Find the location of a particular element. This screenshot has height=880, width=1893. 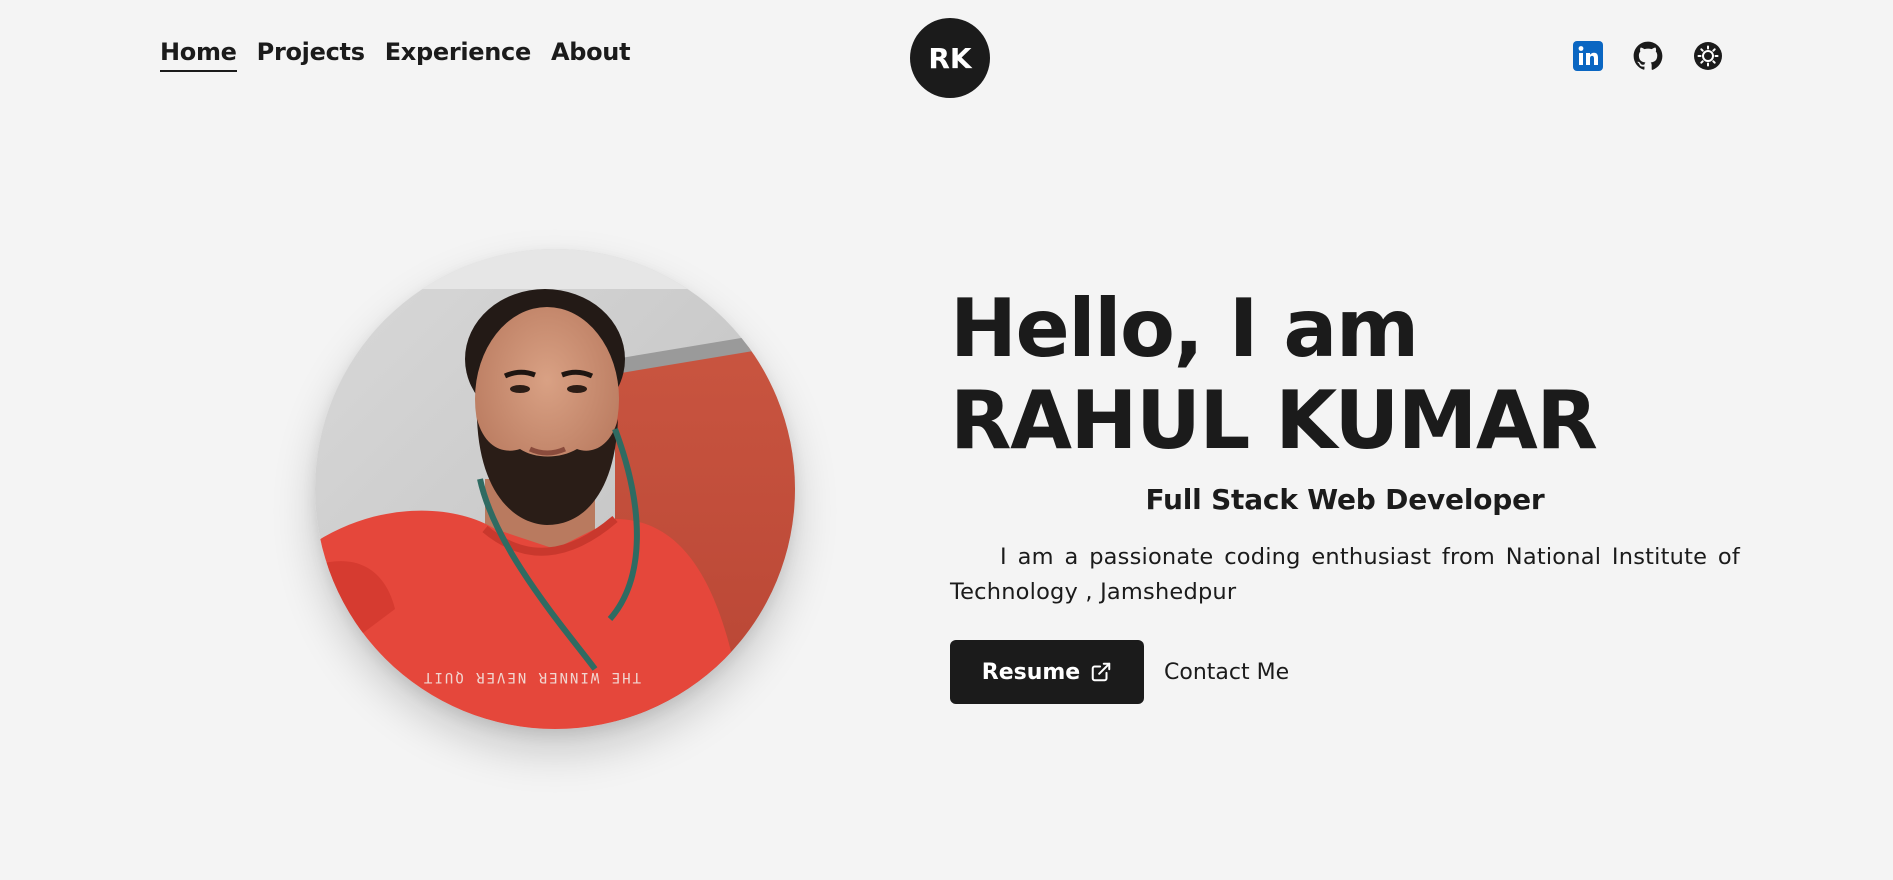

hero-greeting: Hello, I am is located at coordinates (1184, 328).